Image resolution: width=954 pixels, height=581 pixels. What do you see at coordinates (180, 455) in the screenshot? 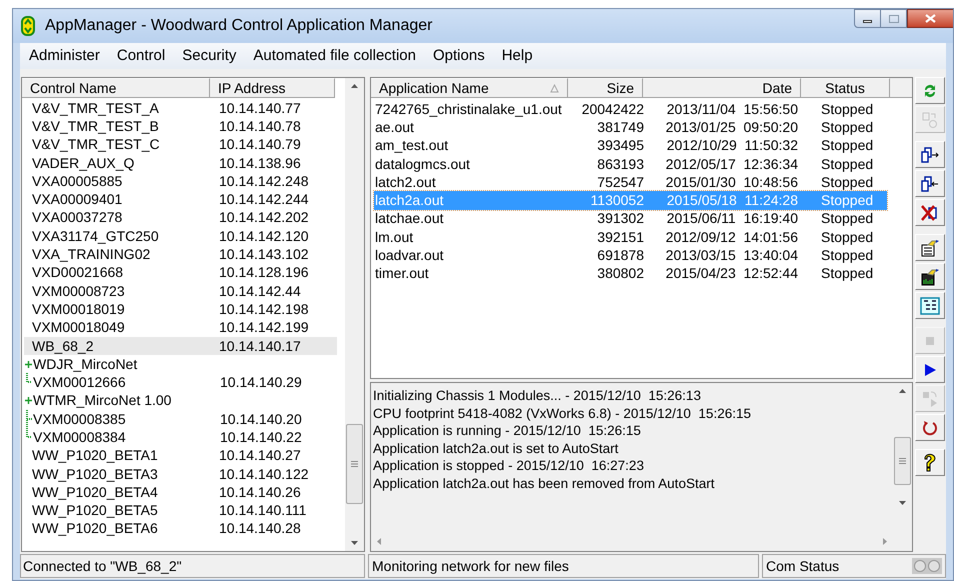
I see `control-row: WW_P1020_BETA1 10.14.140.27` at bounding box center [180, 455].